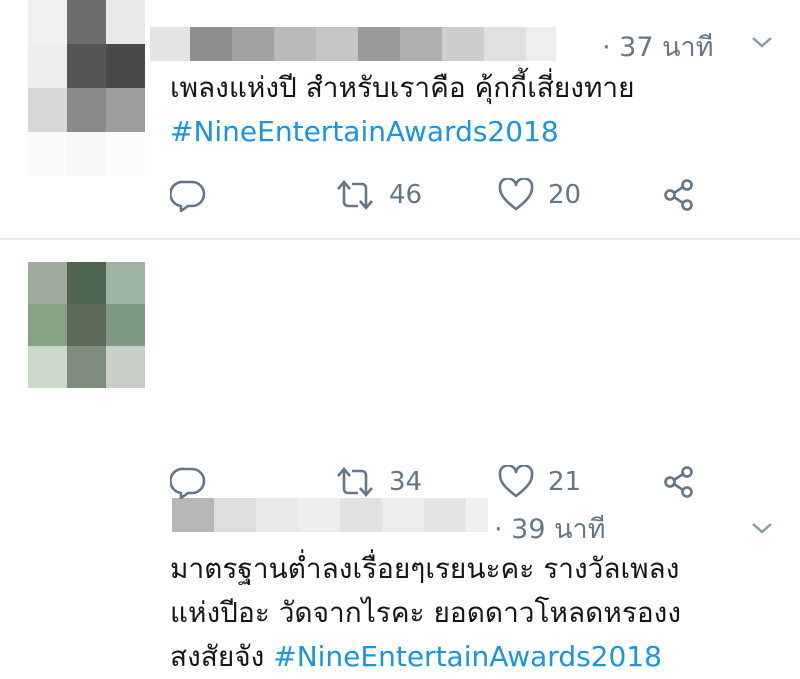  What do you see at coordinates (378, 195) in the screenshot?
I see `retweet-button: 46` at bounding box center [378, 195].